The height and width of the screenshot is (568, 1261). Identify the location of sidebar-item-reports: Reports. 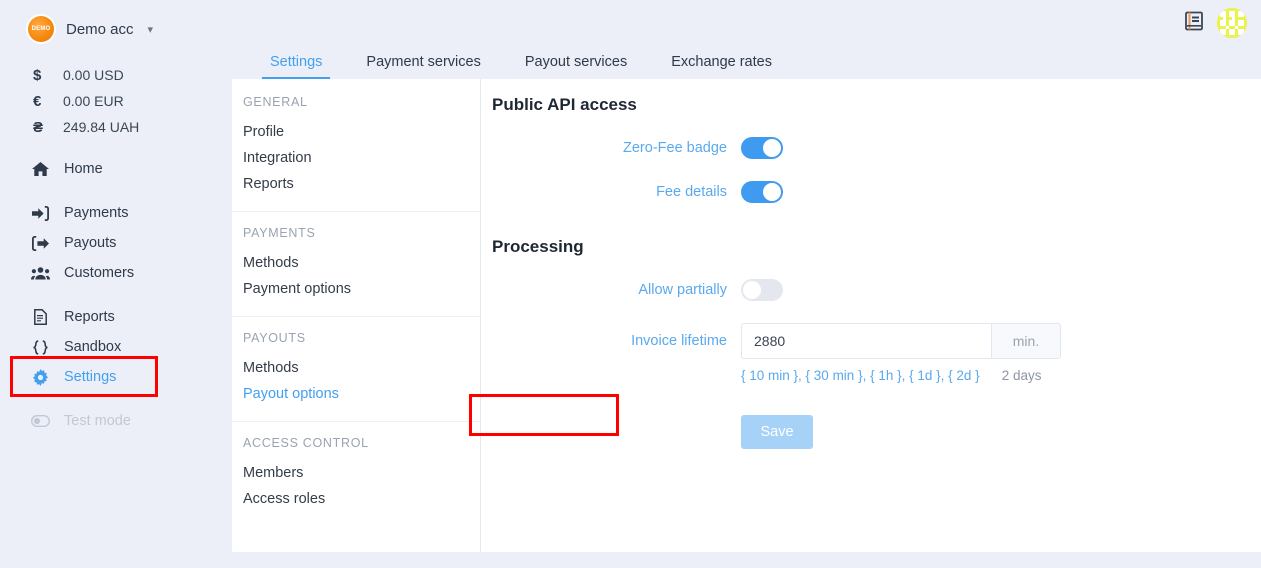
(116, 317).